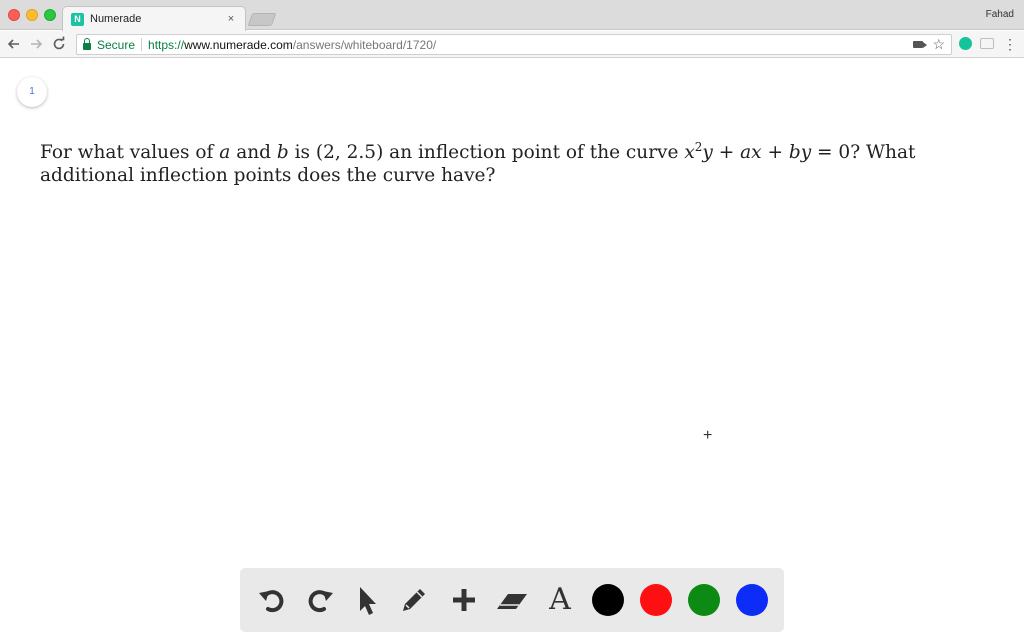  What do you see at coordinates (987, 43) in the screenshot?
I see `cast-extension-icon` at bounding box center [987, 43].